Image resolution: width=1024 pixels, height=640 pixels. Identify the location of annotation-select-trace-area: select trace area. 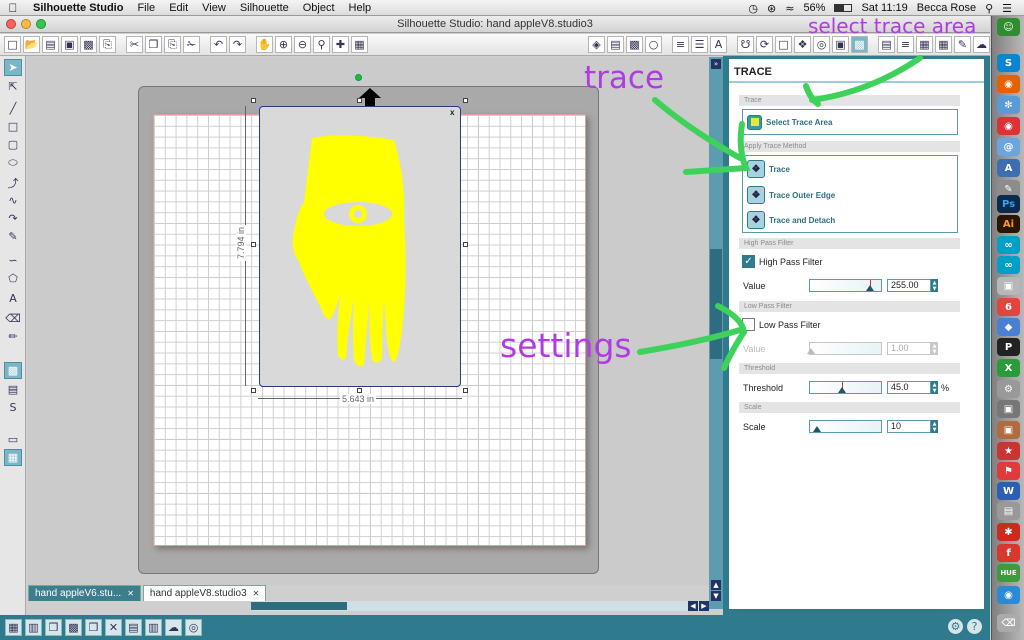
(892, 26).